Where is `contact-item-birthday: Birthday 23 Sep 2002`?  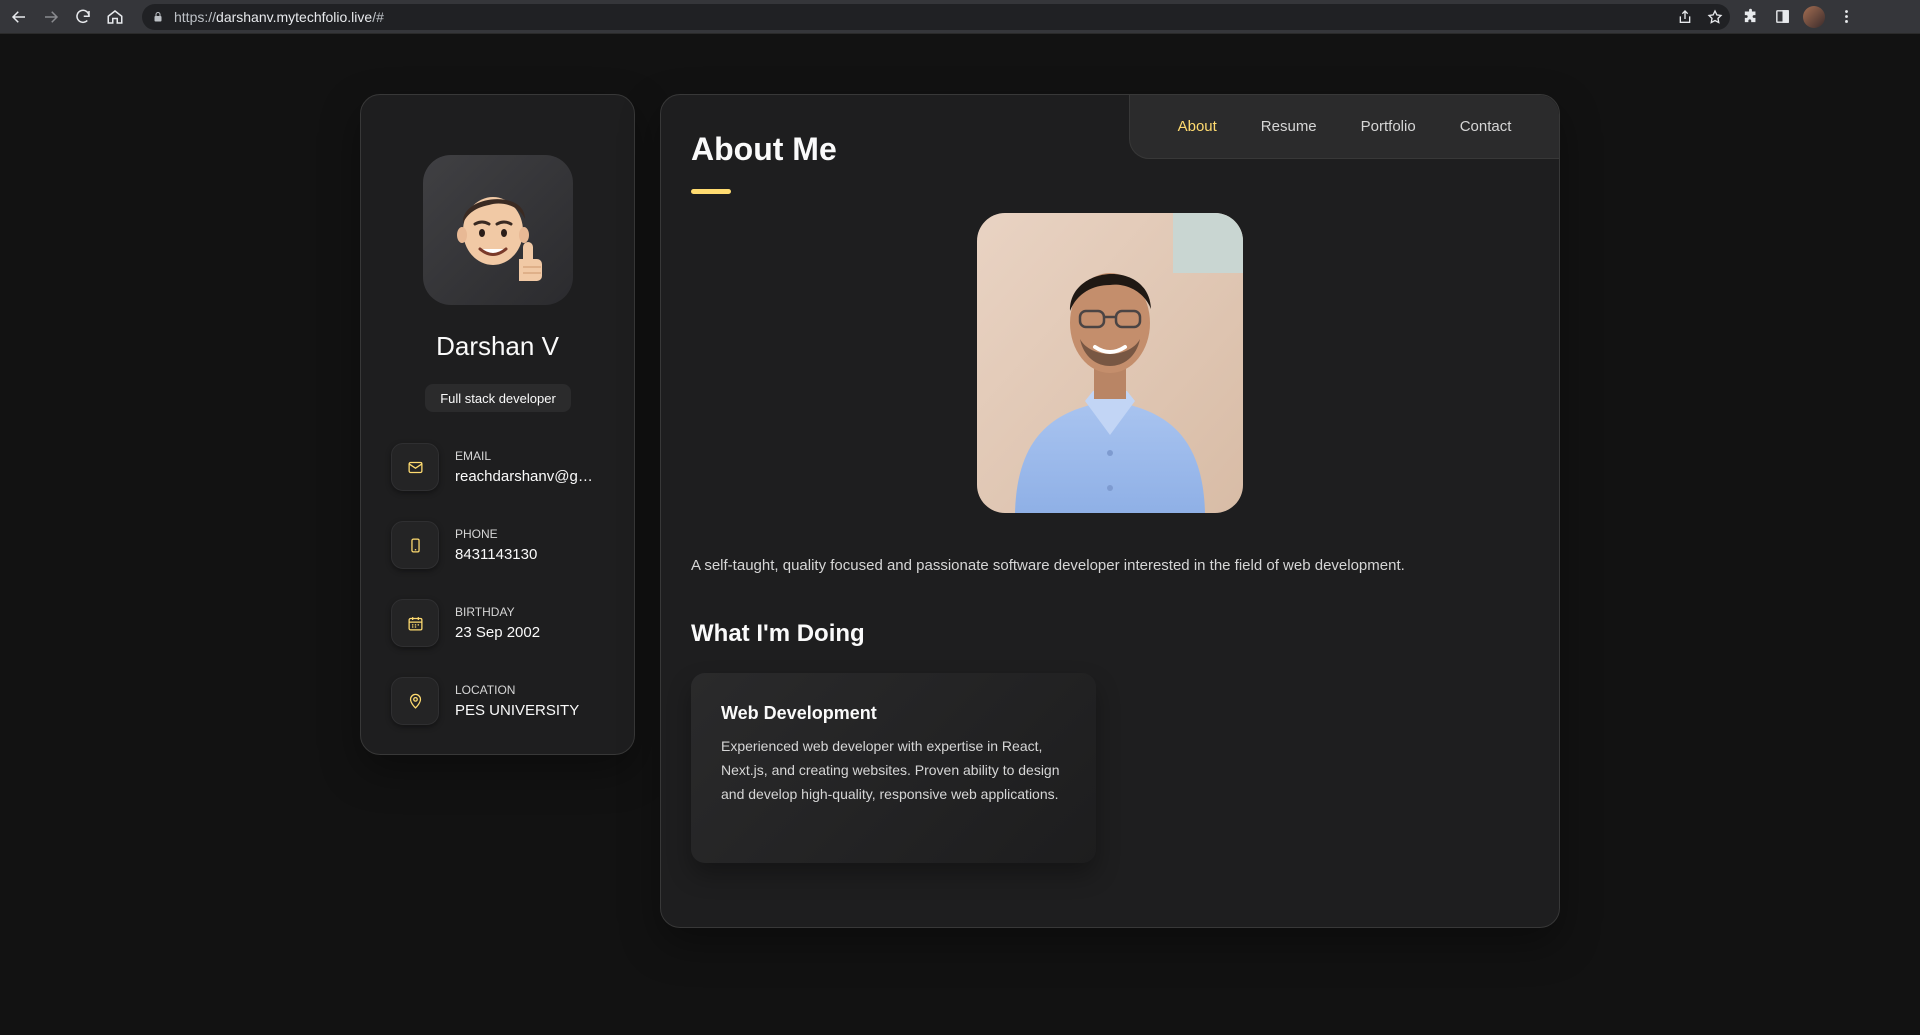 contact-item-birthday: Birthday 23 Sep 2002 is located at coordinates (506, 624).